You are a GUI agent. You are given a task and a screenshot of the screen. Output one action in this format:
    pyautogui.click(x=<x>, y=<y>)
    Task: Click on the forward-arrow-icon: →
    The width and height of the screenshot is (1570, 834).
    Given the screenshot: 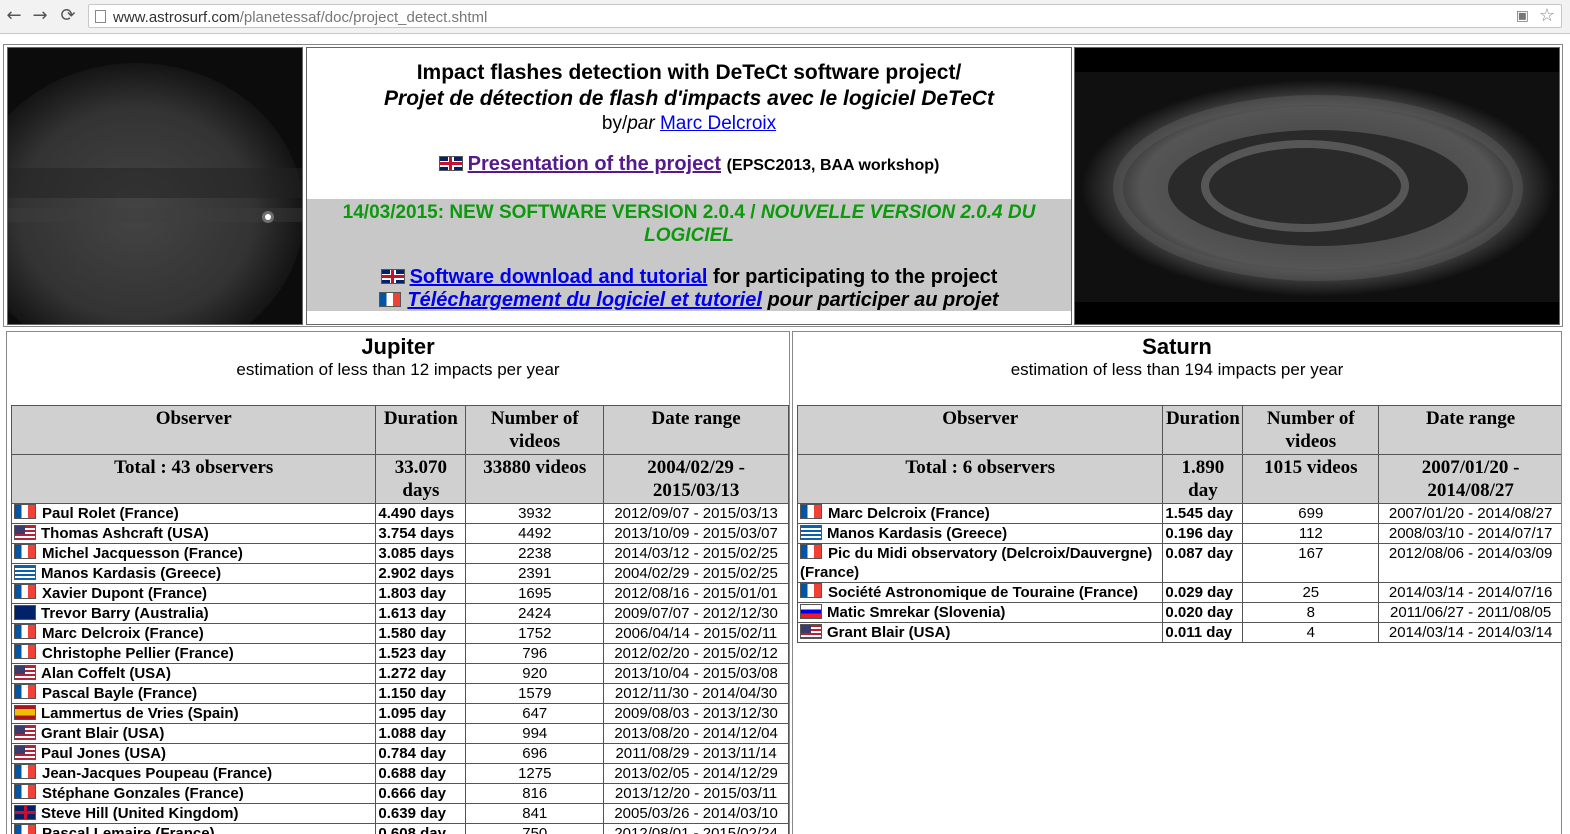 What is the action you would take?
    pyautogui.click(x=40, y=16)
    